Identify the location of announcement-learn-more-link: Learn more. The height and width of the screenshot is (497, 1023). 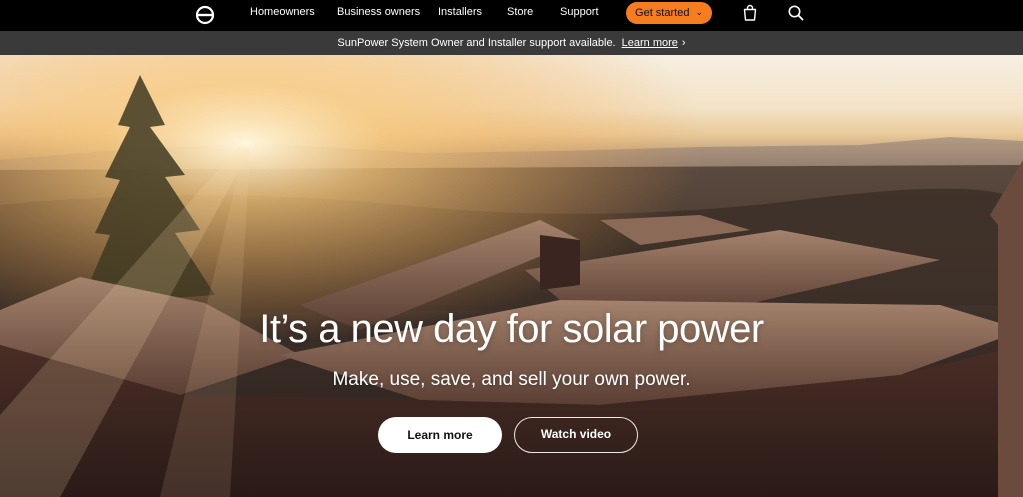
(650, 43).